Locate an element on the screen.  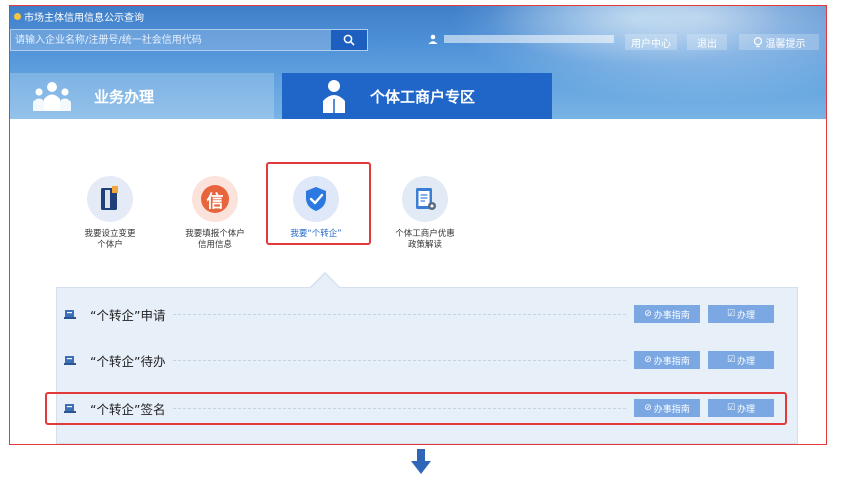
tips-link: 温馨提示 is located at coordinates (779, 42).